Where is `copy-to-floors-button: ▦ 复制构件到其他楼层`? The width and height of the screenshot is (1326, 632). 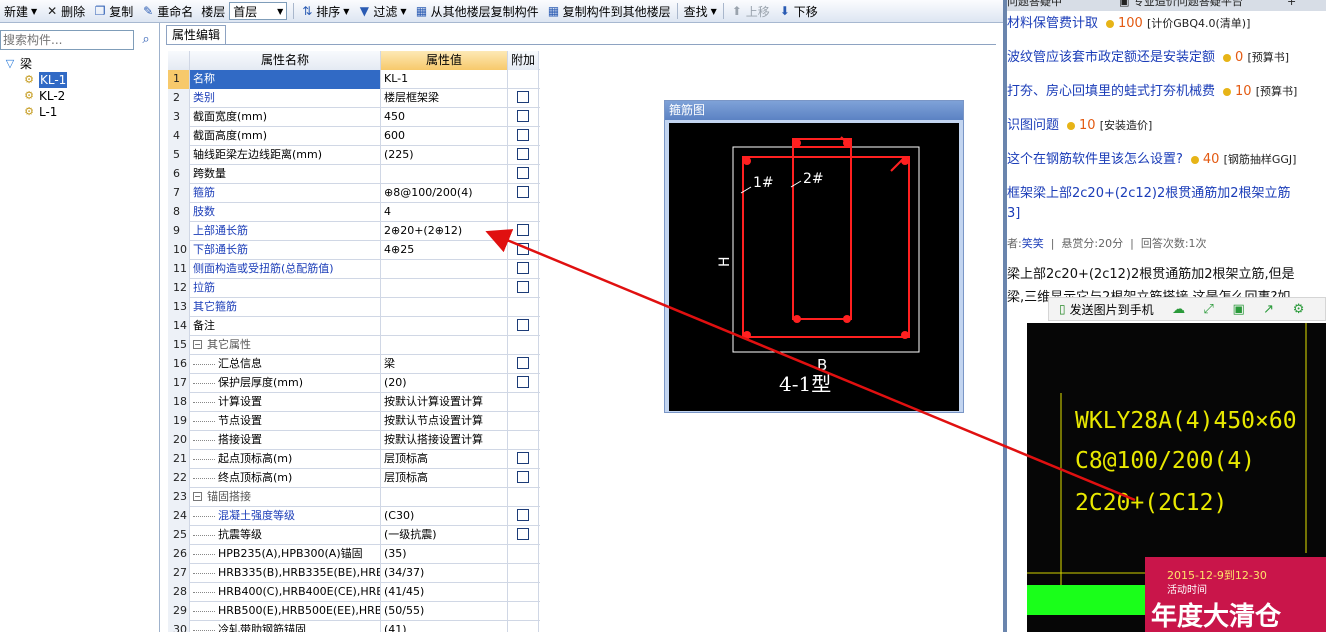
copy-to-floors-button: ▦ 复制构件到其他楼层 is located at coordinates (609, 11).